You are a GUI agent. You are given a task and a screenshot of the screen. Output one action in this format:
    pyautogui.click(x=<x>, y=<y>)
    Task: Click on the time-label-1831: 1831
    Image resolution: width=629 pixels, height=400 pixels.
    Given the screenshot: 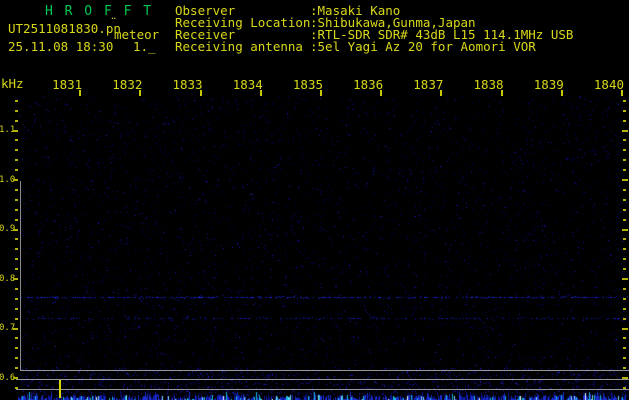 What is the action you would take?
    pyautogui.click(x=67, y=84)
    